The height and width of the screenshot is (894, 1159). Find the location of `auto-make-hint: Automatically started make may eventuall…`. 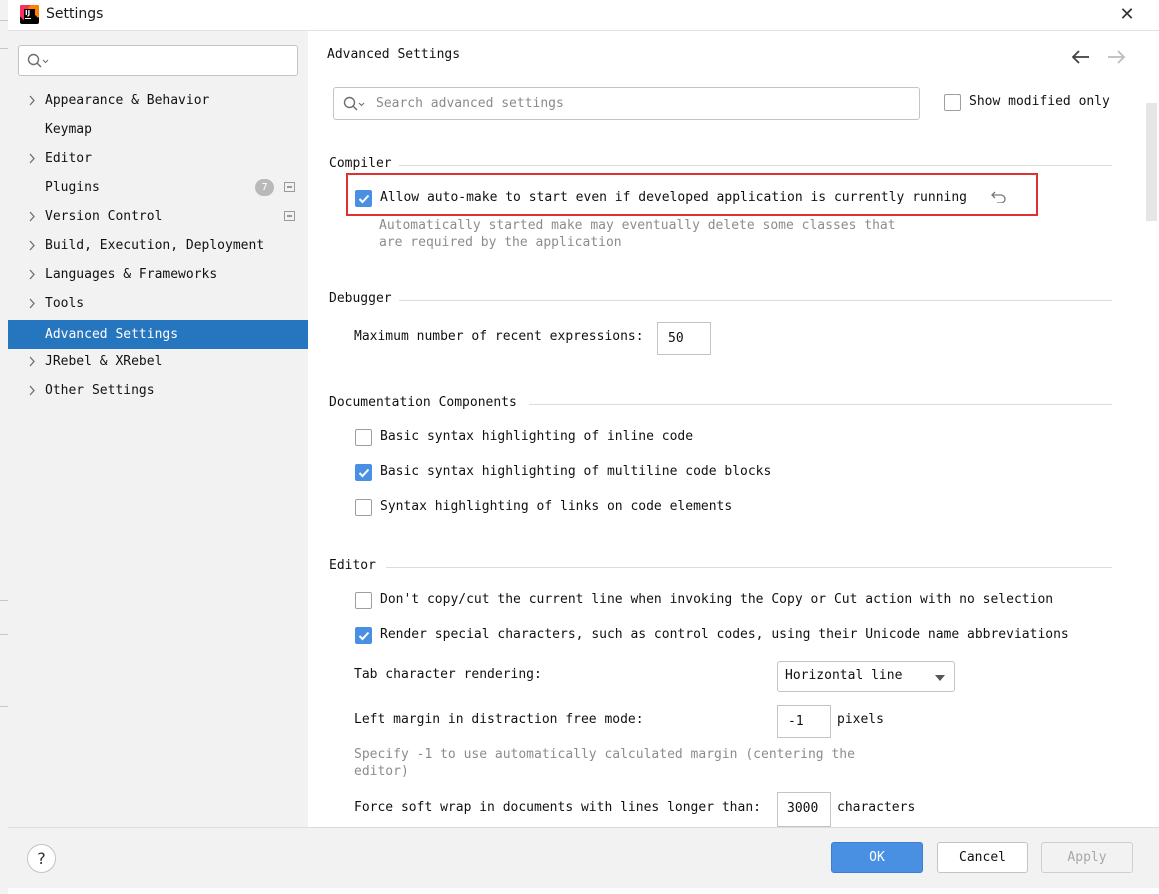

auto-make-hint: Automatically started make may eventuall… is located at coordinates (637, 225).